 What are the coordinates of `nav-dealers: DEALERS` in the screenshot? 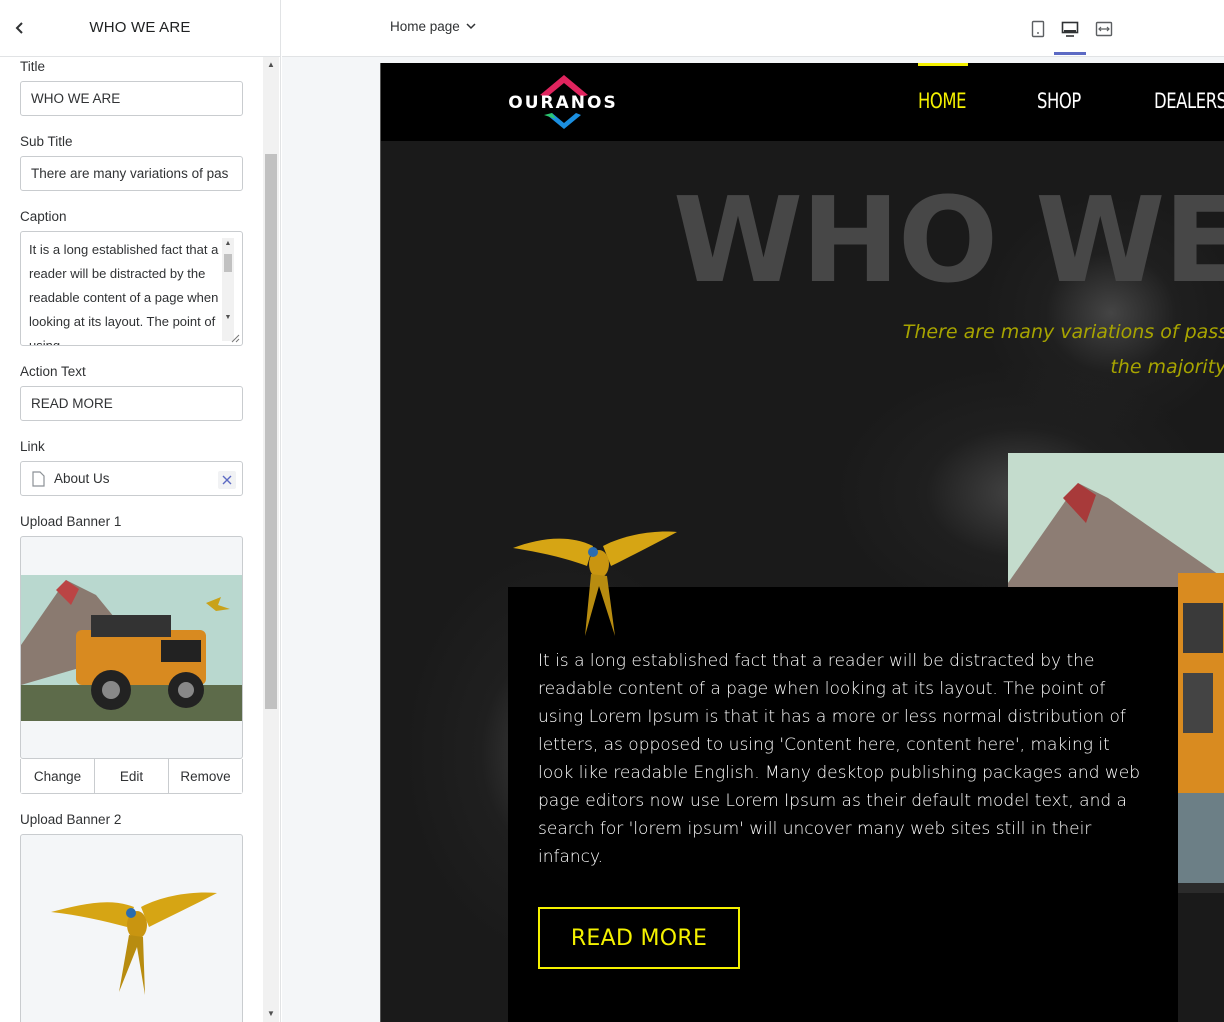 It's located at (1189, 101).